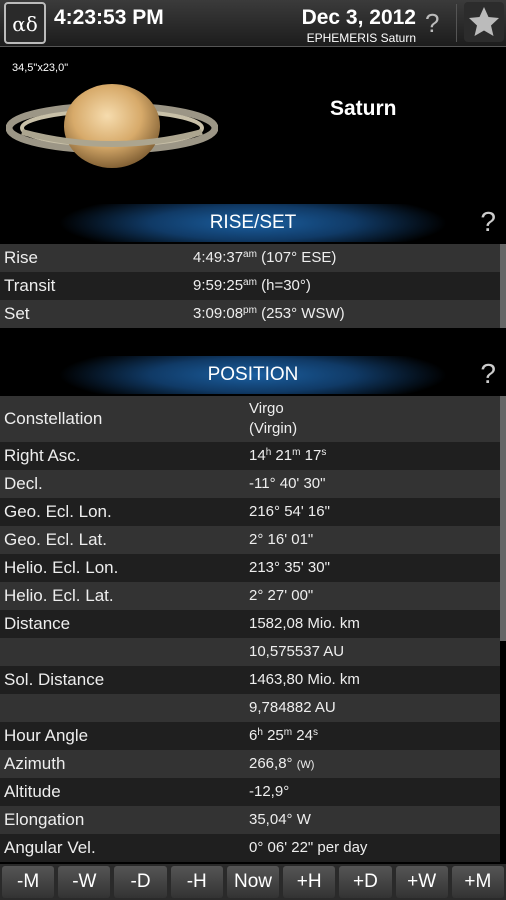  Describe the element at coordinates (282, 763) in the screenshot. I see `row-value: 266,8° (W)` at that location.